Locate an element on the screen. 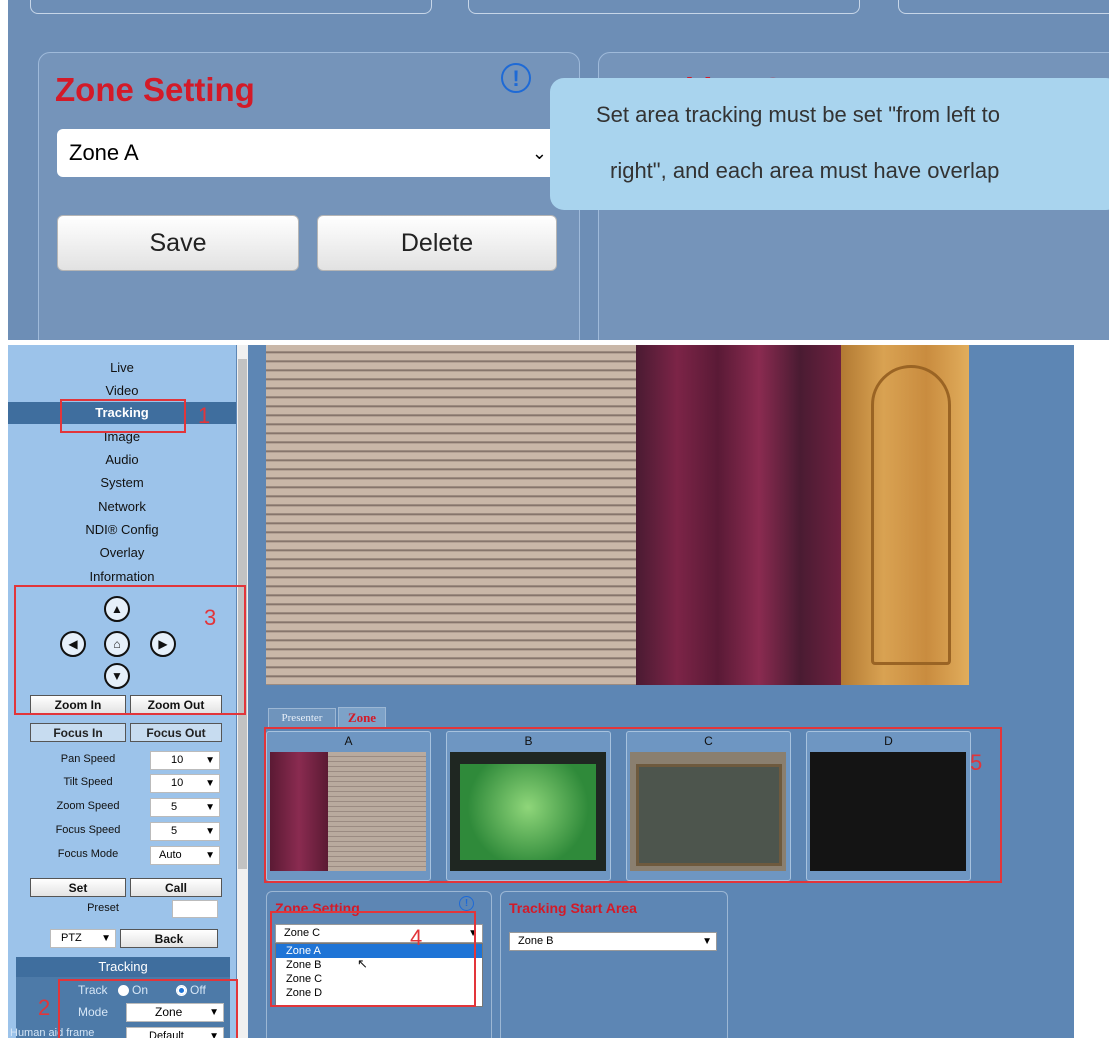 Image resolution: width=1109 pixels, height=1038 pixels. ptz-select: PTZ ▼ is located at coordinates (83, 938).